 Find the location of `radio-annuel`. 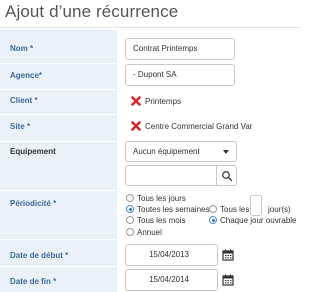

radio-annuel is located at coordinates (130, 232).